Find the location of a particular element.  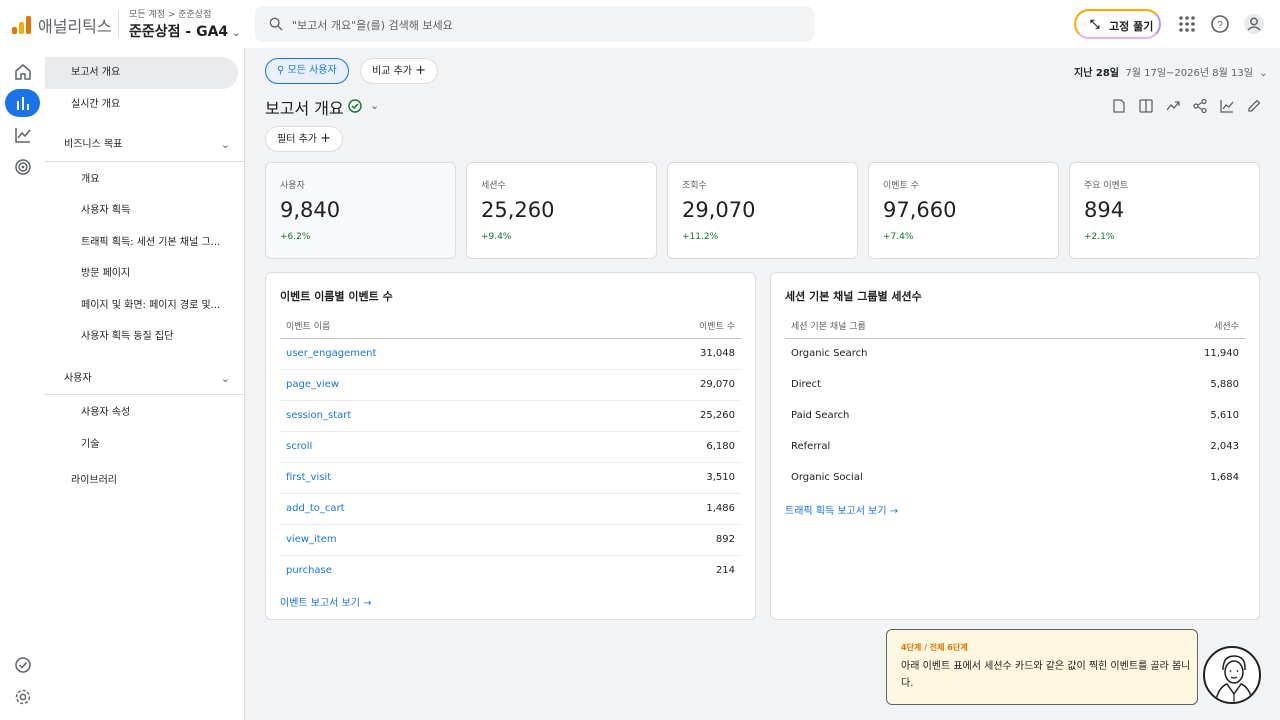

event-name-link: first_visit is located at coordinates (308, 478).